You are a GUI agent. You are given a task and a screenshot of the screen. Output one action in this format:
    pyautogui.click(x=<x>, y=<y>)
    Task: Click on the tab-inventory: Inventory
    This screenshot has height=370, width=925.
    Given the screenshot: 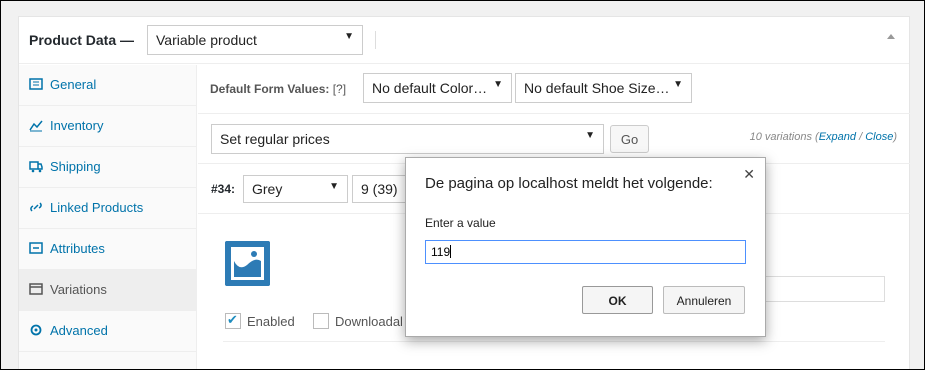 What is the action you would take?
    pyautogui.click(x=108, y=126)
    